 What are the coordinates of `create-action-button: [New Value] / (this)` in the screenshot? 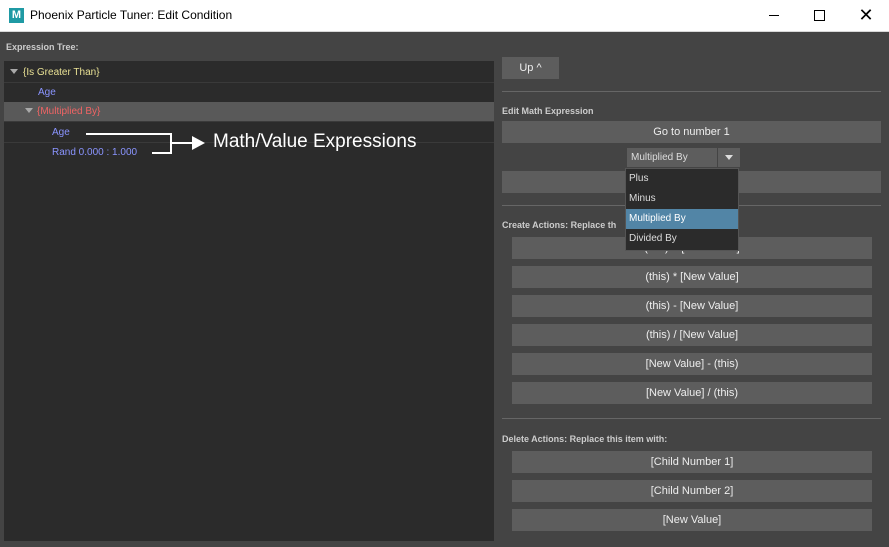 It's located at (692, 393).